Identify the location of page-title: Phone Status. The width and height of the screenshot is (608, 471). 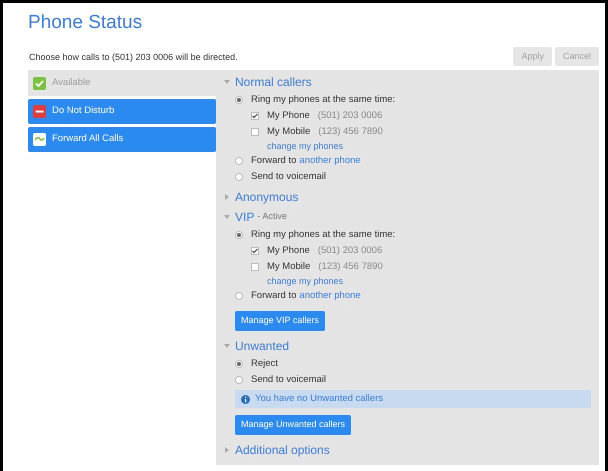
(85, 23).